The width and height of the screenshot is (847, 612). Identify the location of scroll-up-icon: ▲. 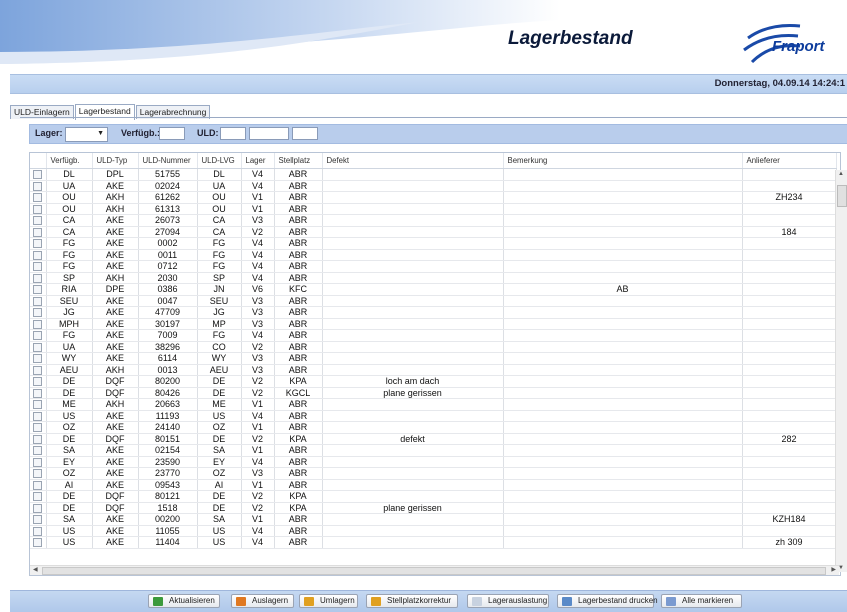
(841, 174).